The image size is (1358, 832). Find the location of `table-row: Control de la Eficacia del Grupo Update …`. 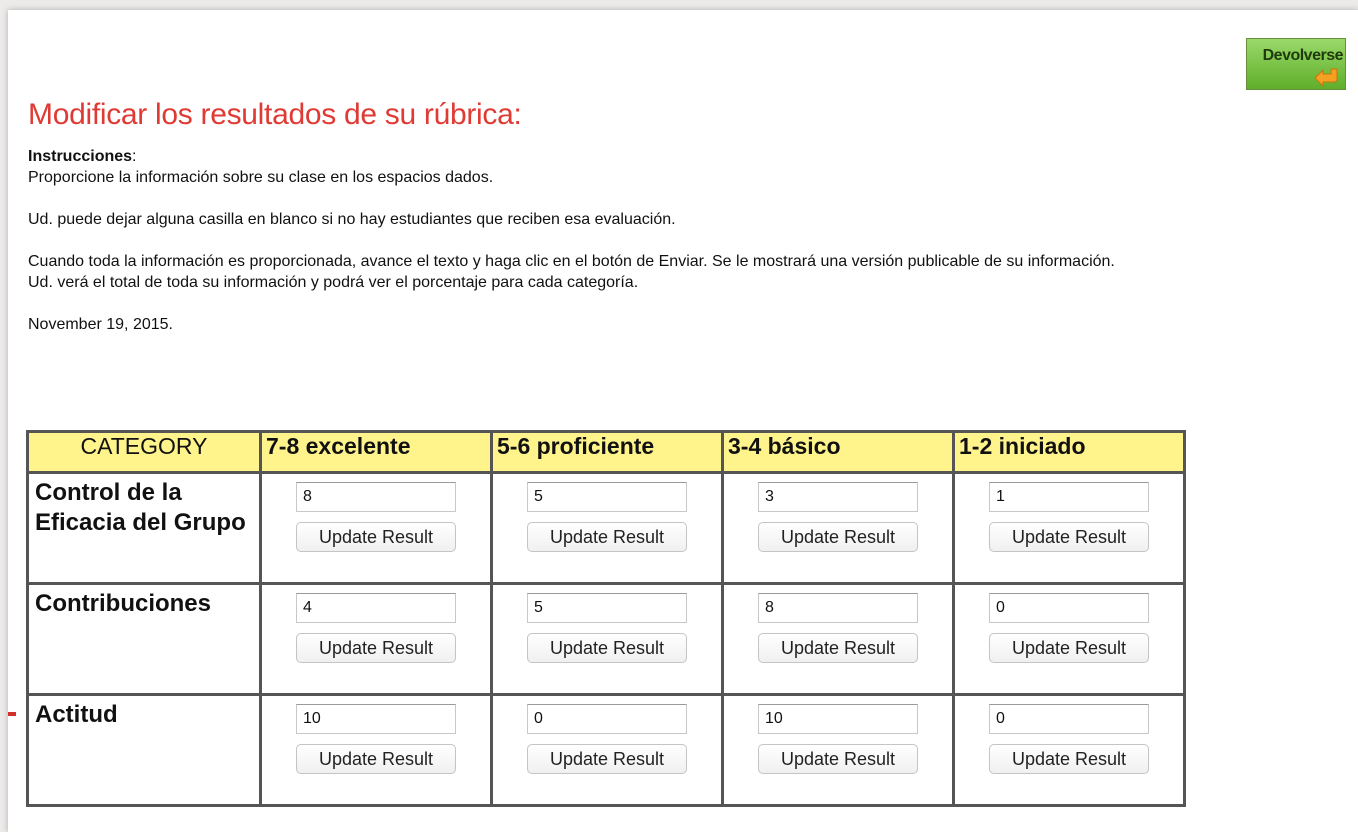

table-row: Control de la Eficacia del Grupo Update … is located at coordinates (606, 528).